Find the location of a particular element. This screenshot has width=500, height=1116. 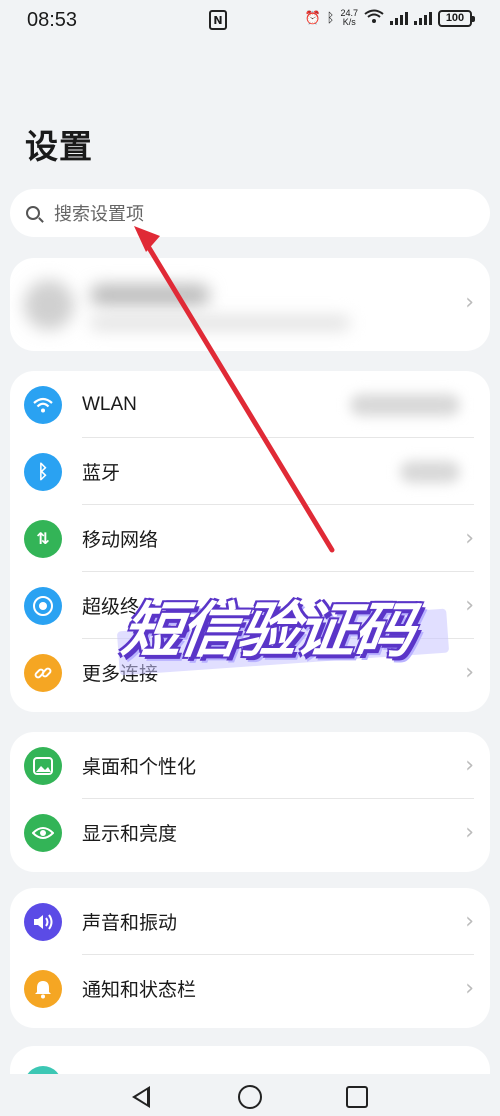

network-speed: 24.7 K/s is located at coordinates (349, 18).